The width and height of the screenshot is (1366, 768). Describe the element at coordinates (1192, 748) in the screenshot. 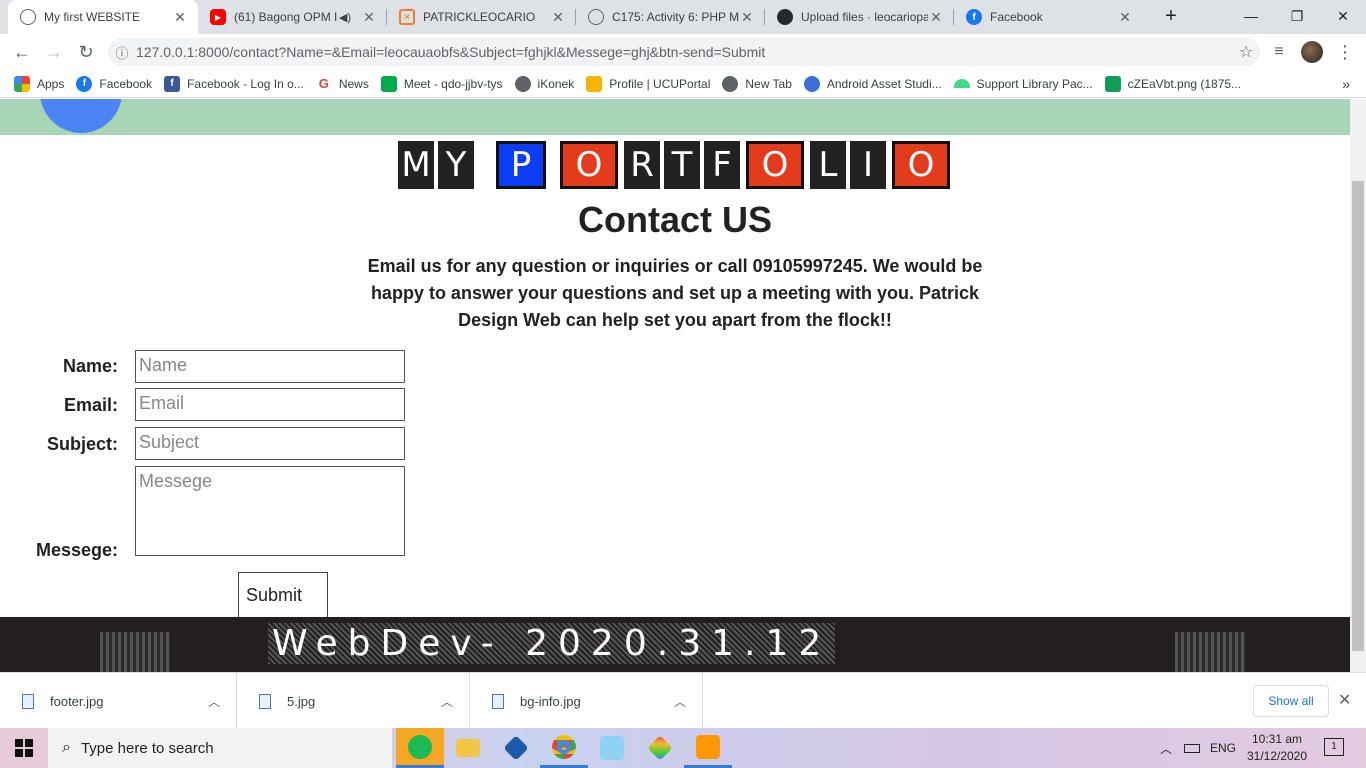

I see `battery-icon` at that location.